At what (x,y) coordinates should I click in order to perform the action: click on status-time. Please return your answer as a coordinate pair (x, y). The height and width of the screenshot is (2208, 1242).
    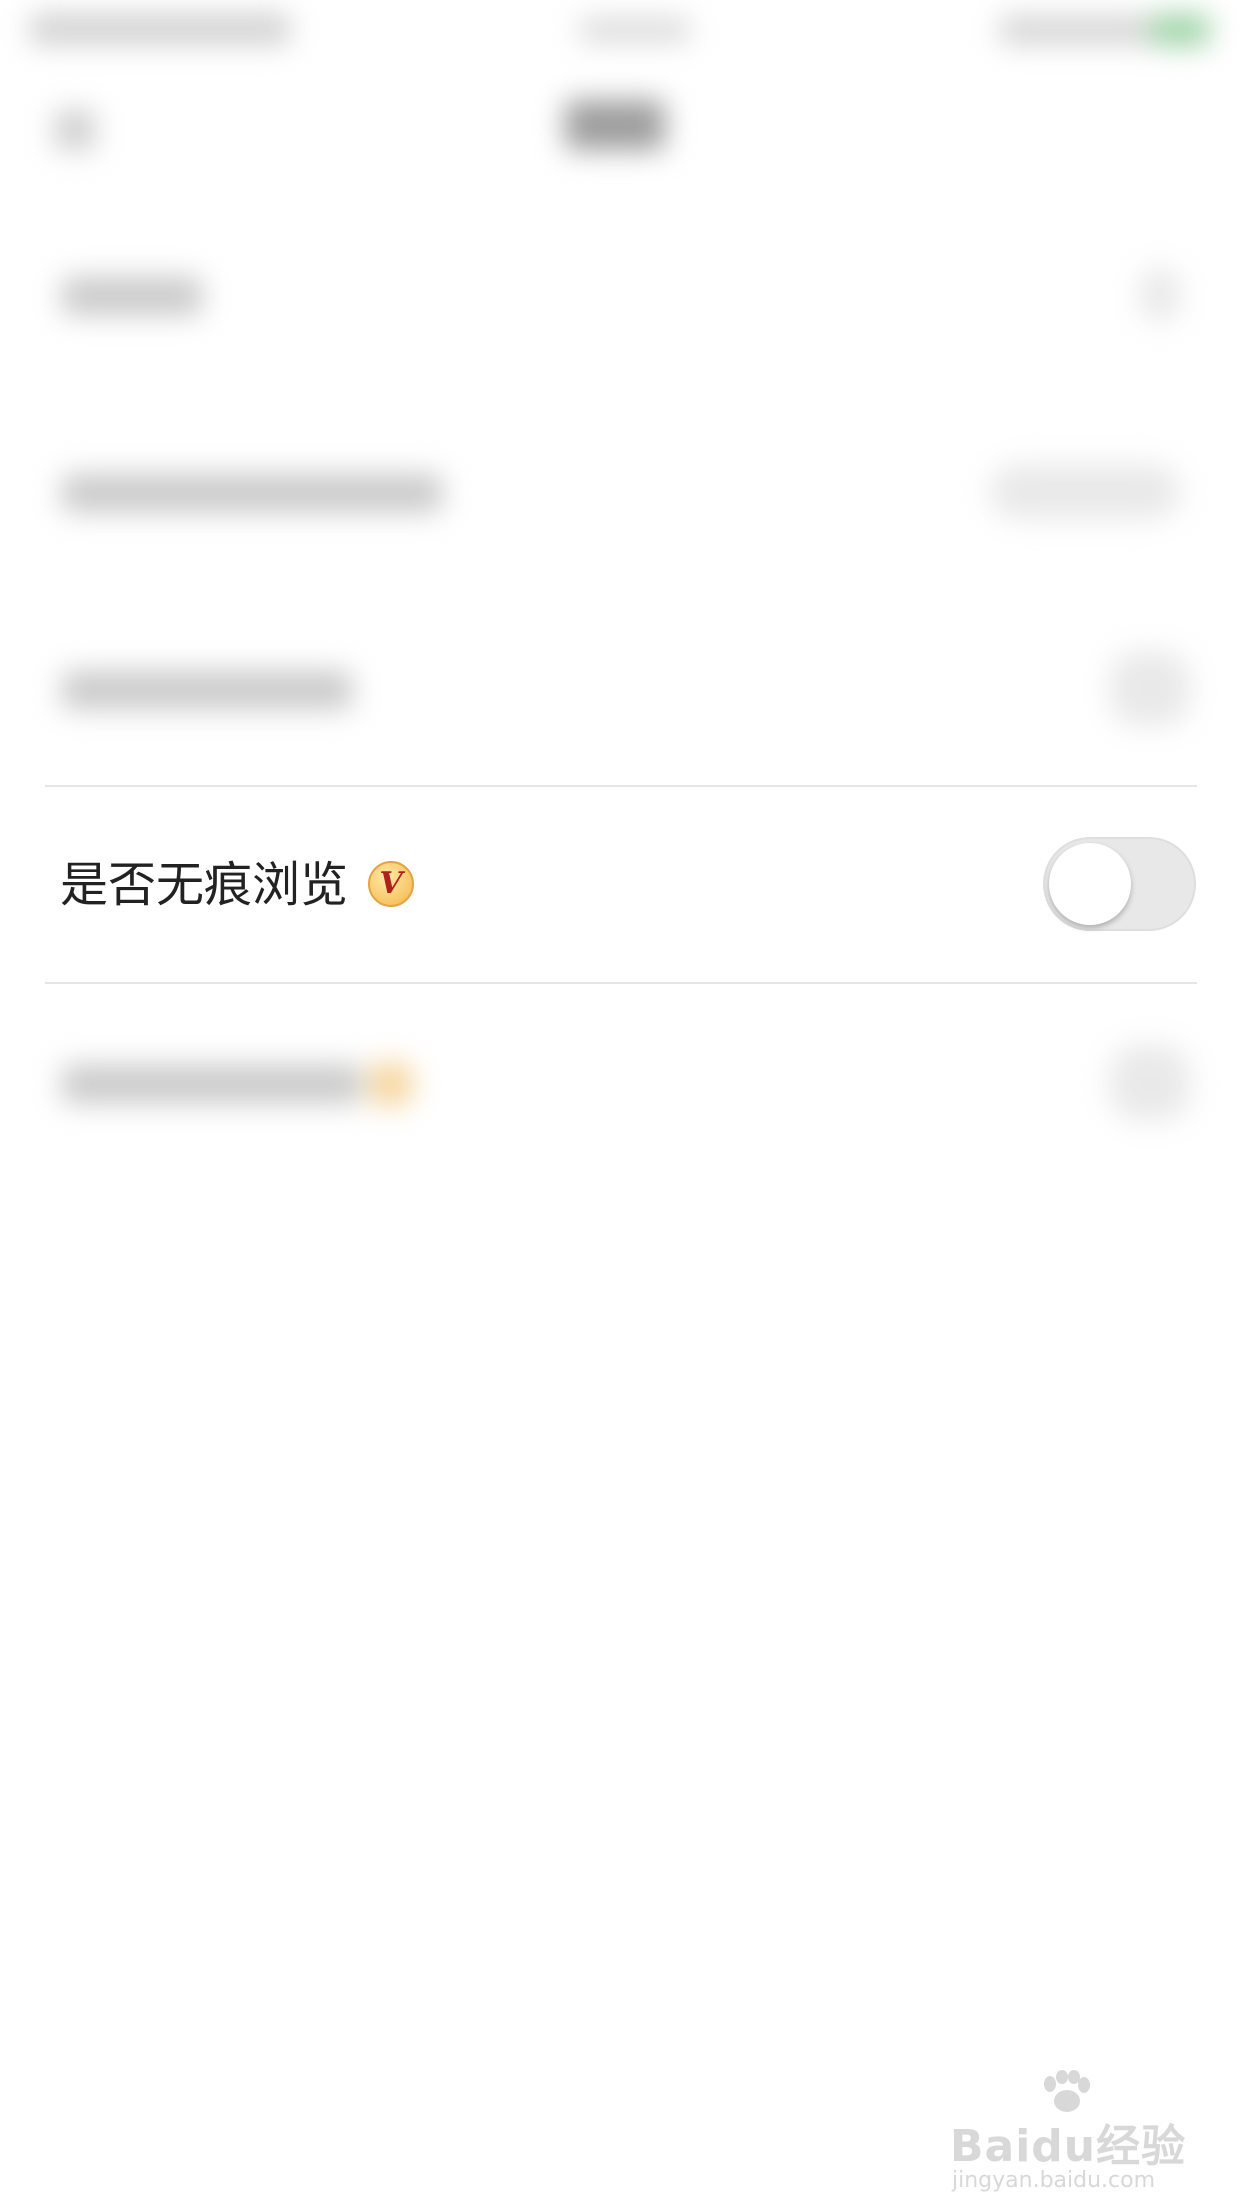
    Looking at the image, I should click on (635, 30).